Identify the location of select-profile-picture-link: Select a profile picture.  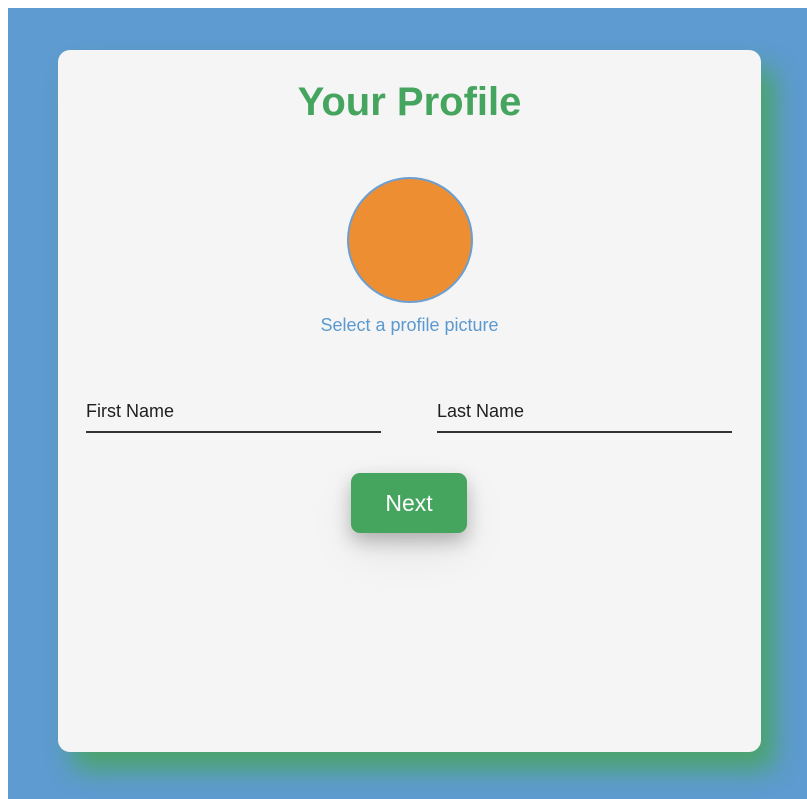
(409, 325).